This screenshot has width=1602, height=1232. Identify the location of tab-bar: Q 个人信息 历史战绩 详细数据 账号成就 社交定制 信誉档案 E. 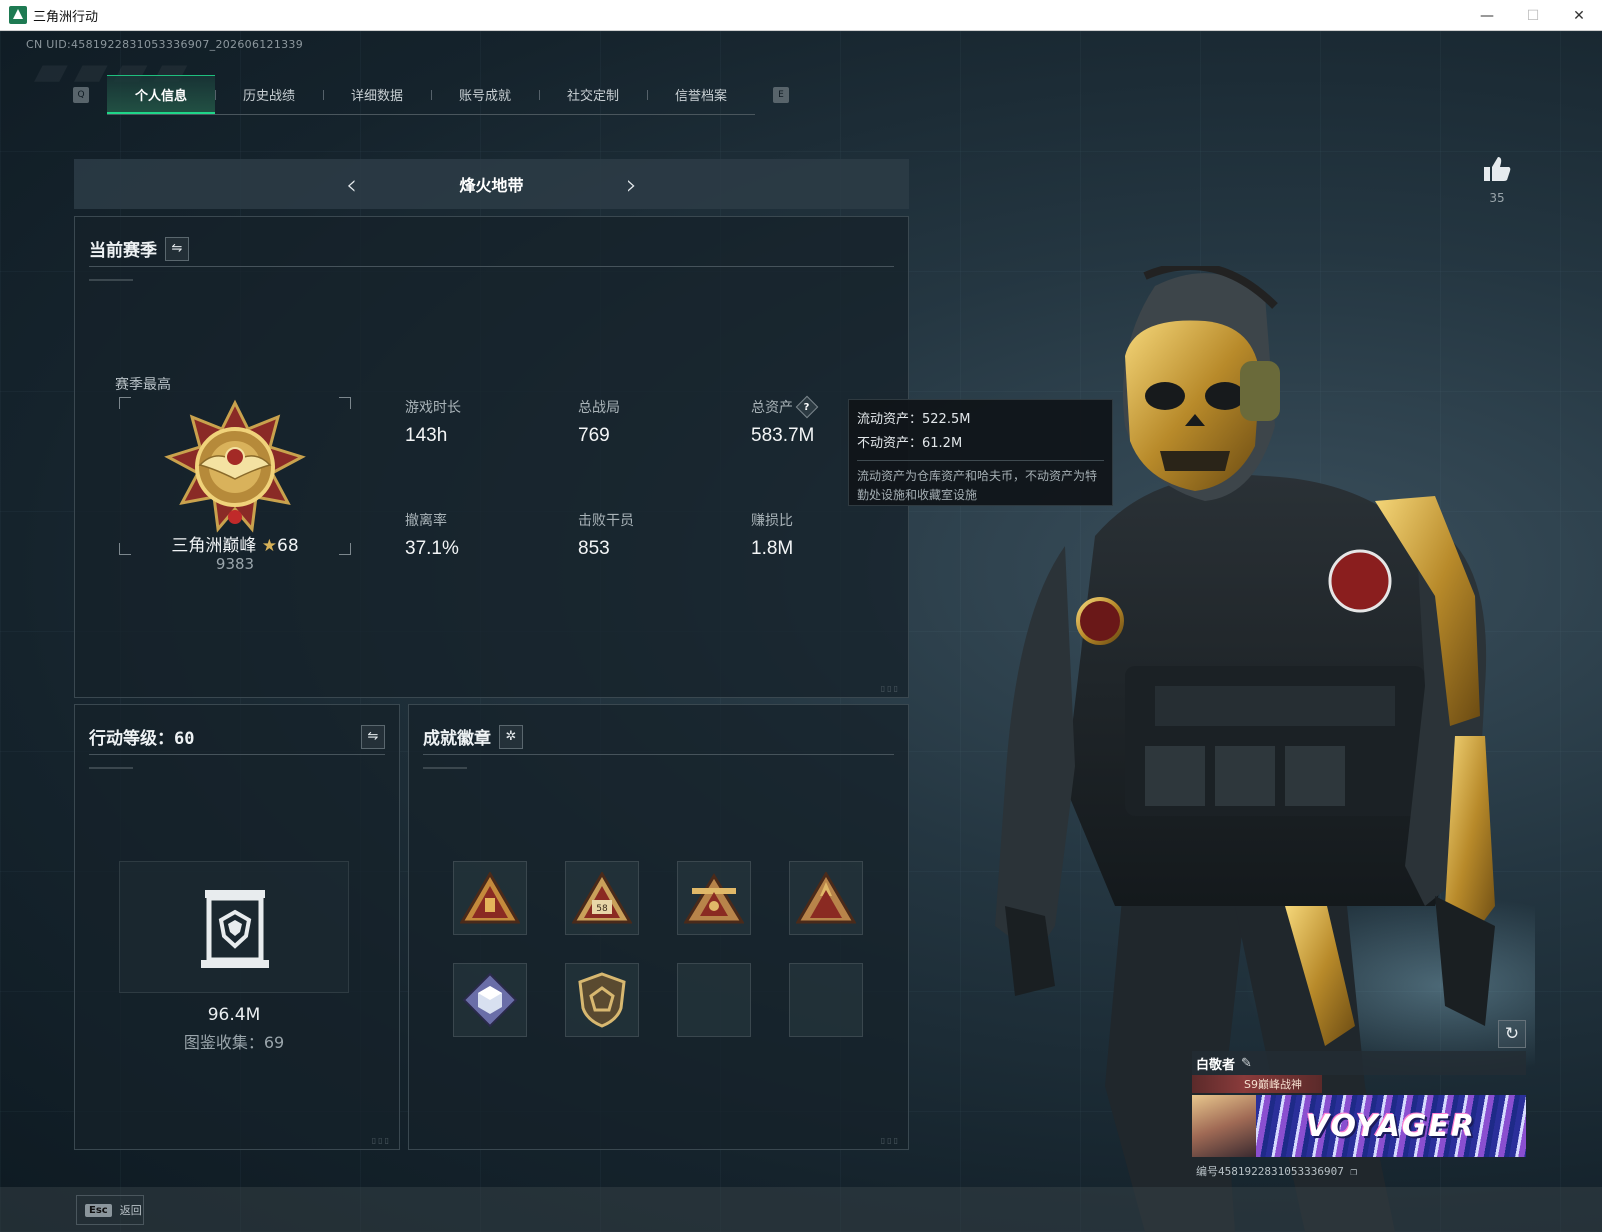
(431, 95).